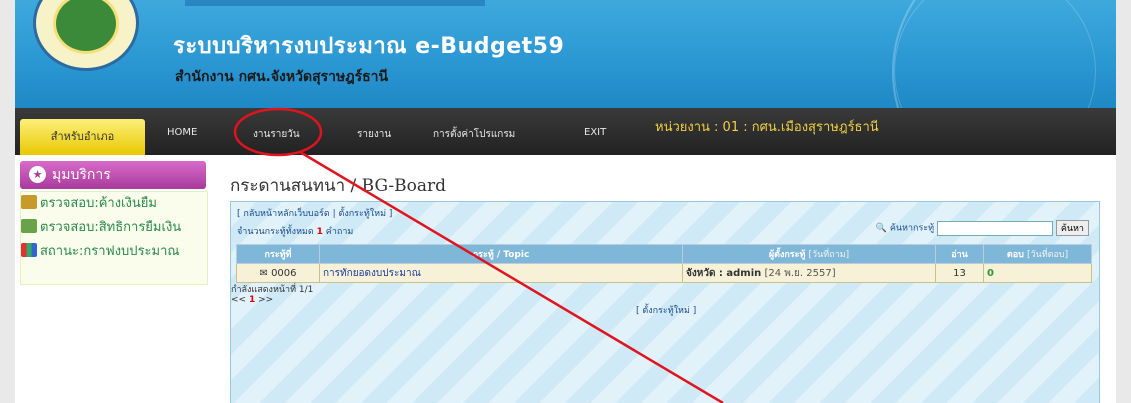 Image resolution: width=1131 pixels, height=403 pixels. What do you see at coordinates (474, 134) in the screenshot?
I see `nav-settings: การตั้งค่าโปรแกรม` at bounding box center [474, 134].